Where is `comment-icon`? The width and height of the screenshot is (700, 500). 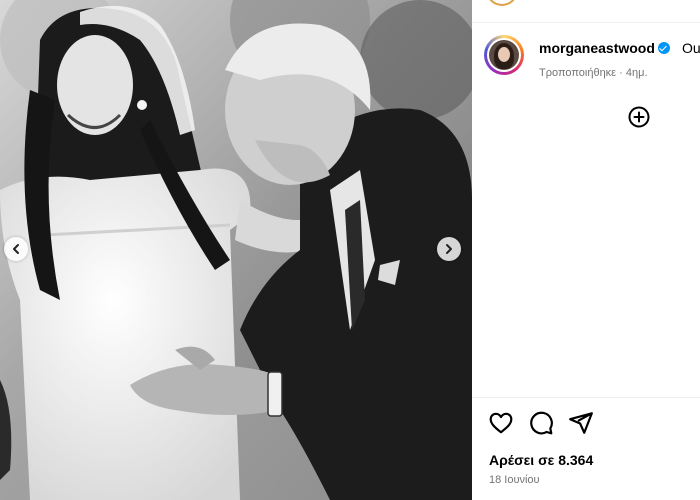 comment-icon is located at coordinates (541, 423).